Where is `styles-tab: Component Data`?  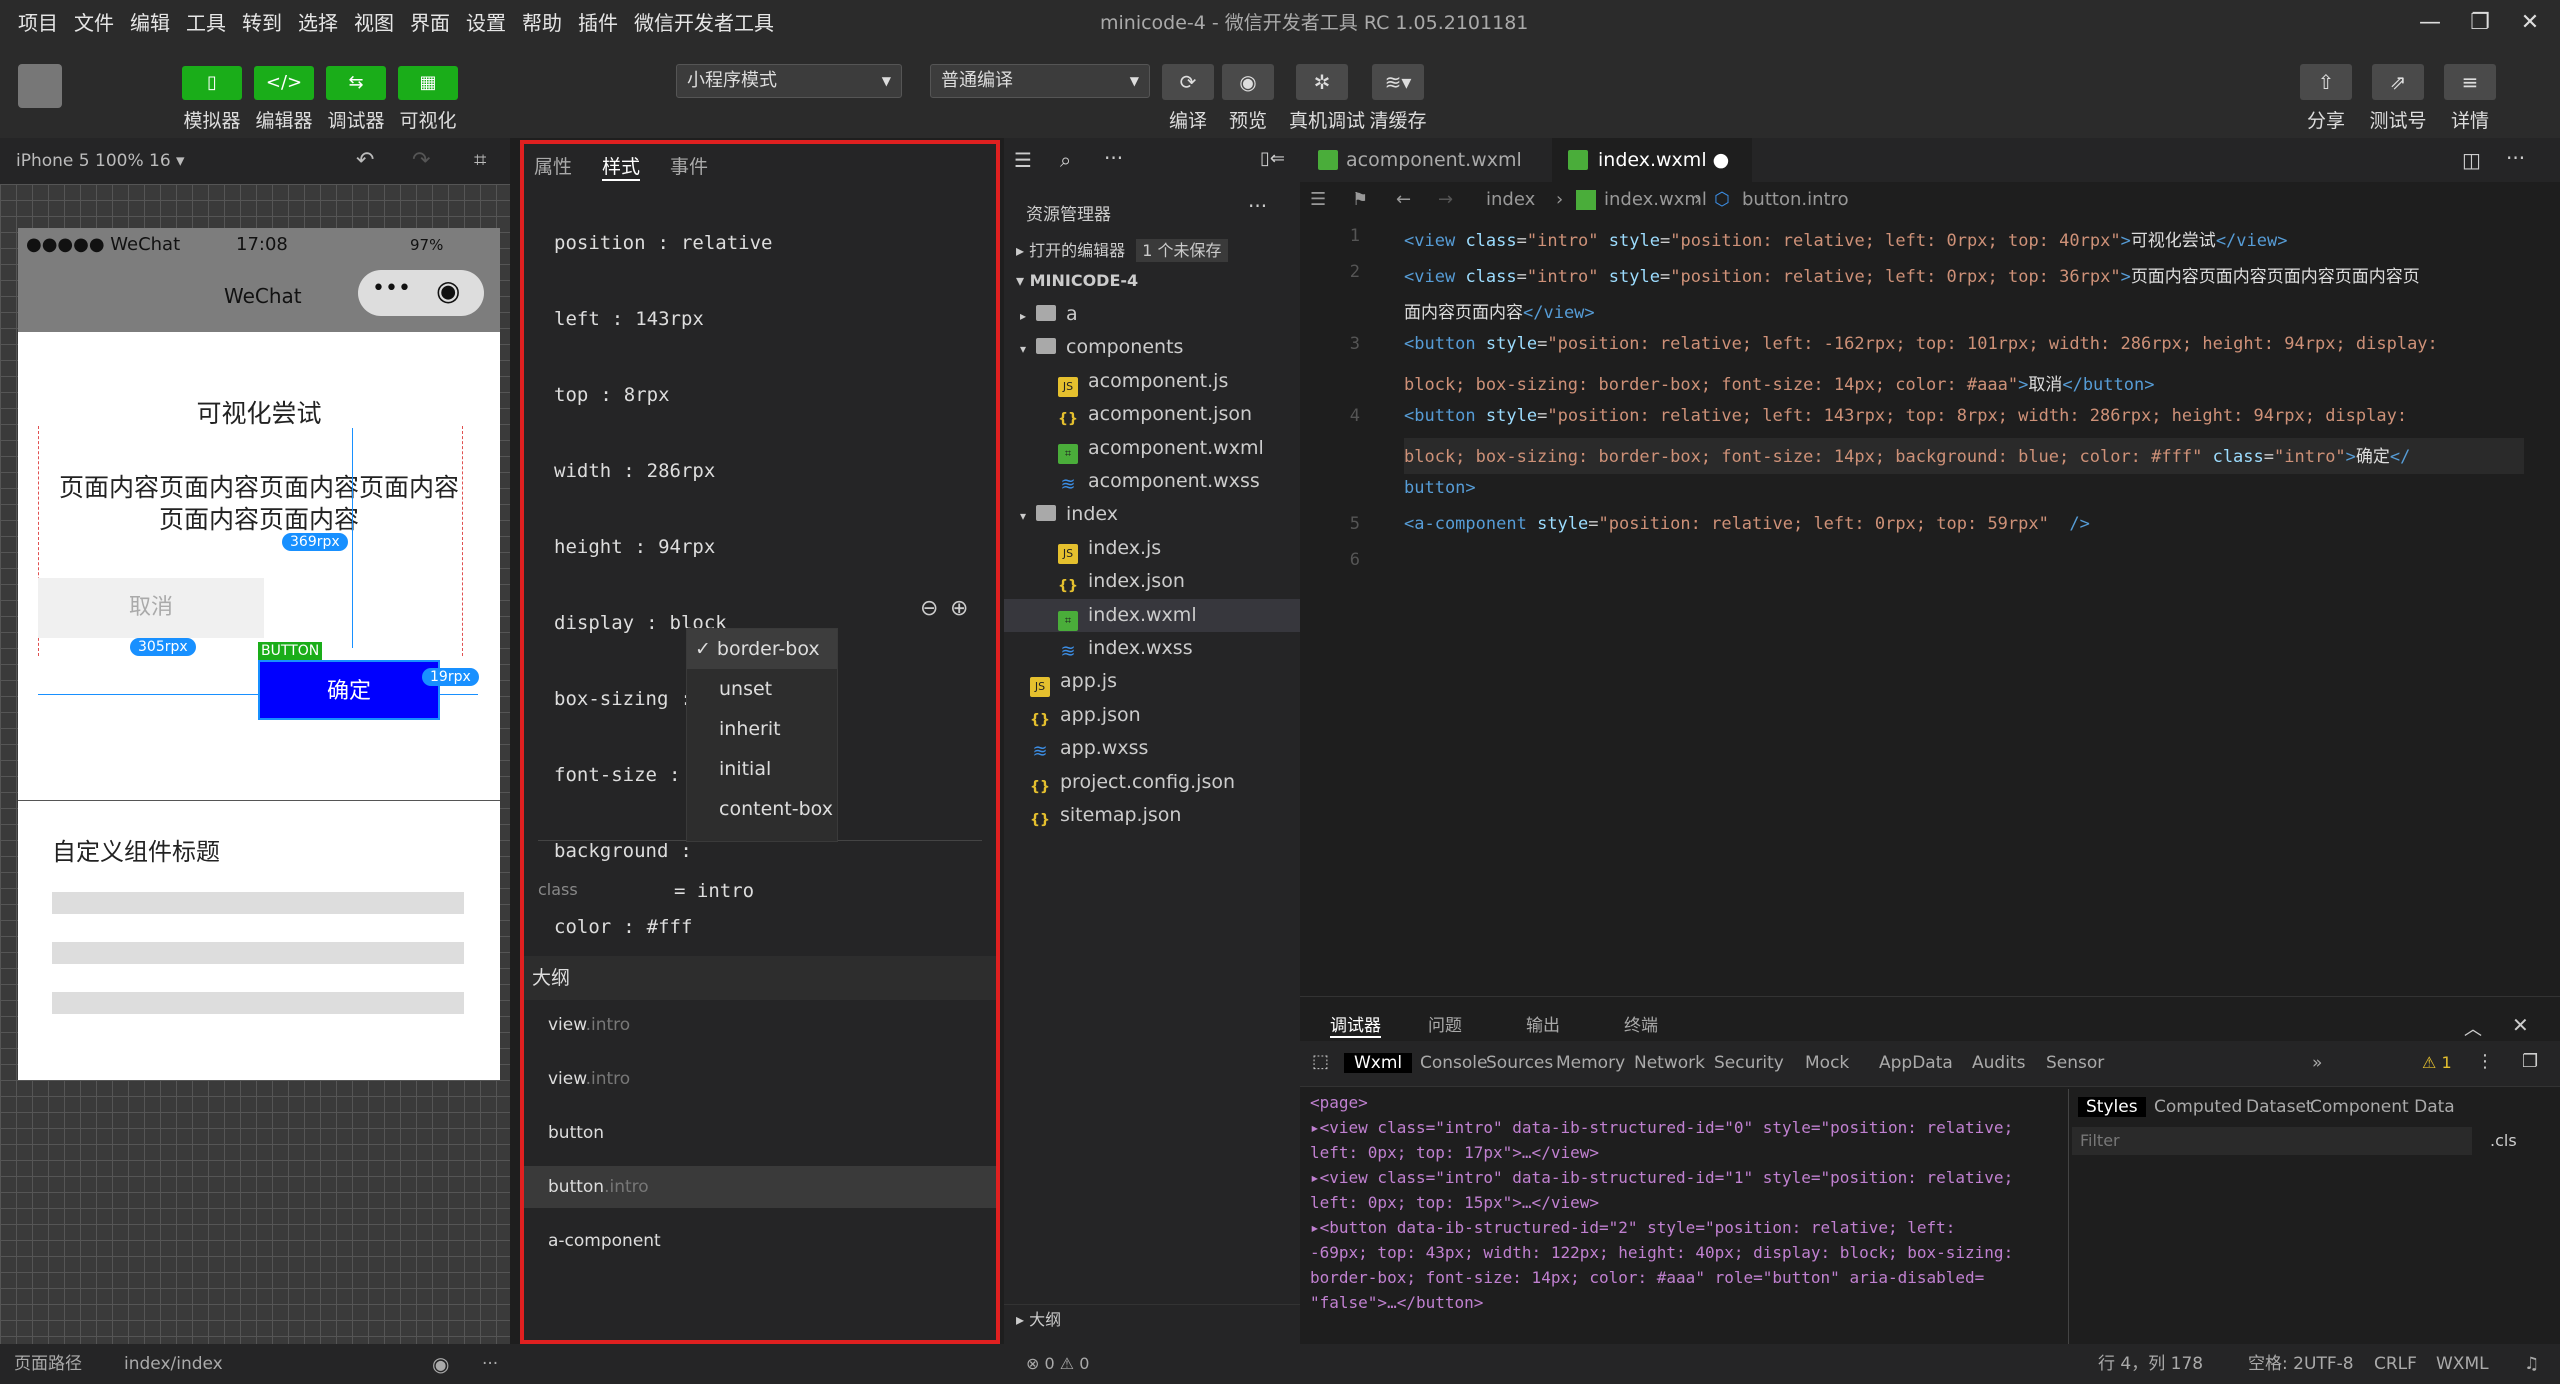 styles-tab: Component Data is located at coordinates (2382, 1107).